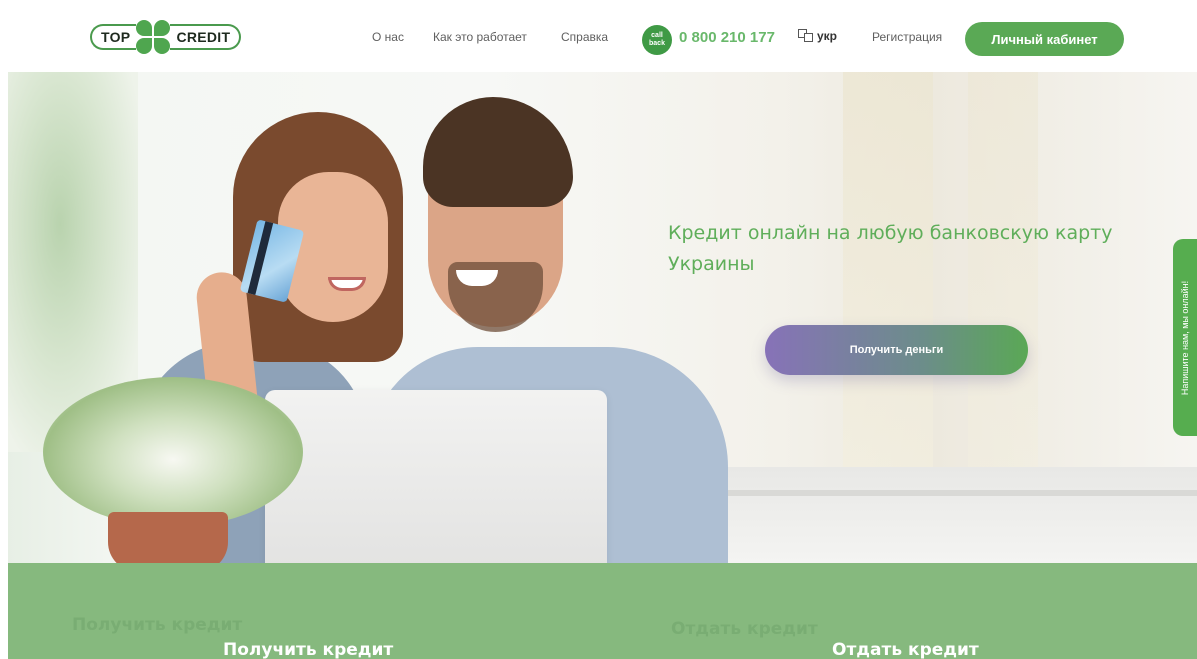  I want to click on background-rail, so click(962, 493).